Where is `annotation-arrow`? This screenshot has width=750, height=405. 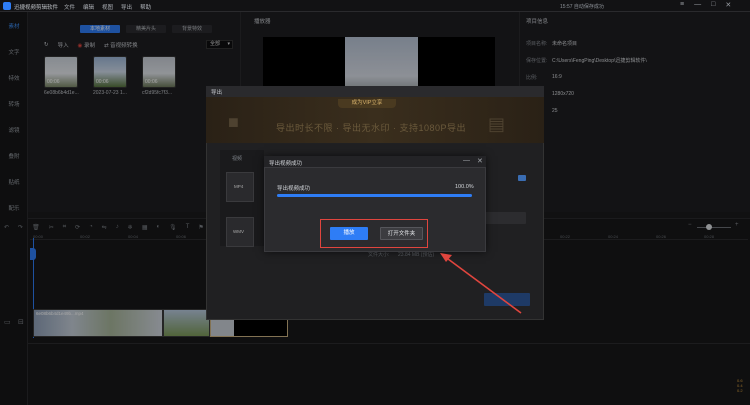
annotation-arrow is located at coordinates (482, 284).